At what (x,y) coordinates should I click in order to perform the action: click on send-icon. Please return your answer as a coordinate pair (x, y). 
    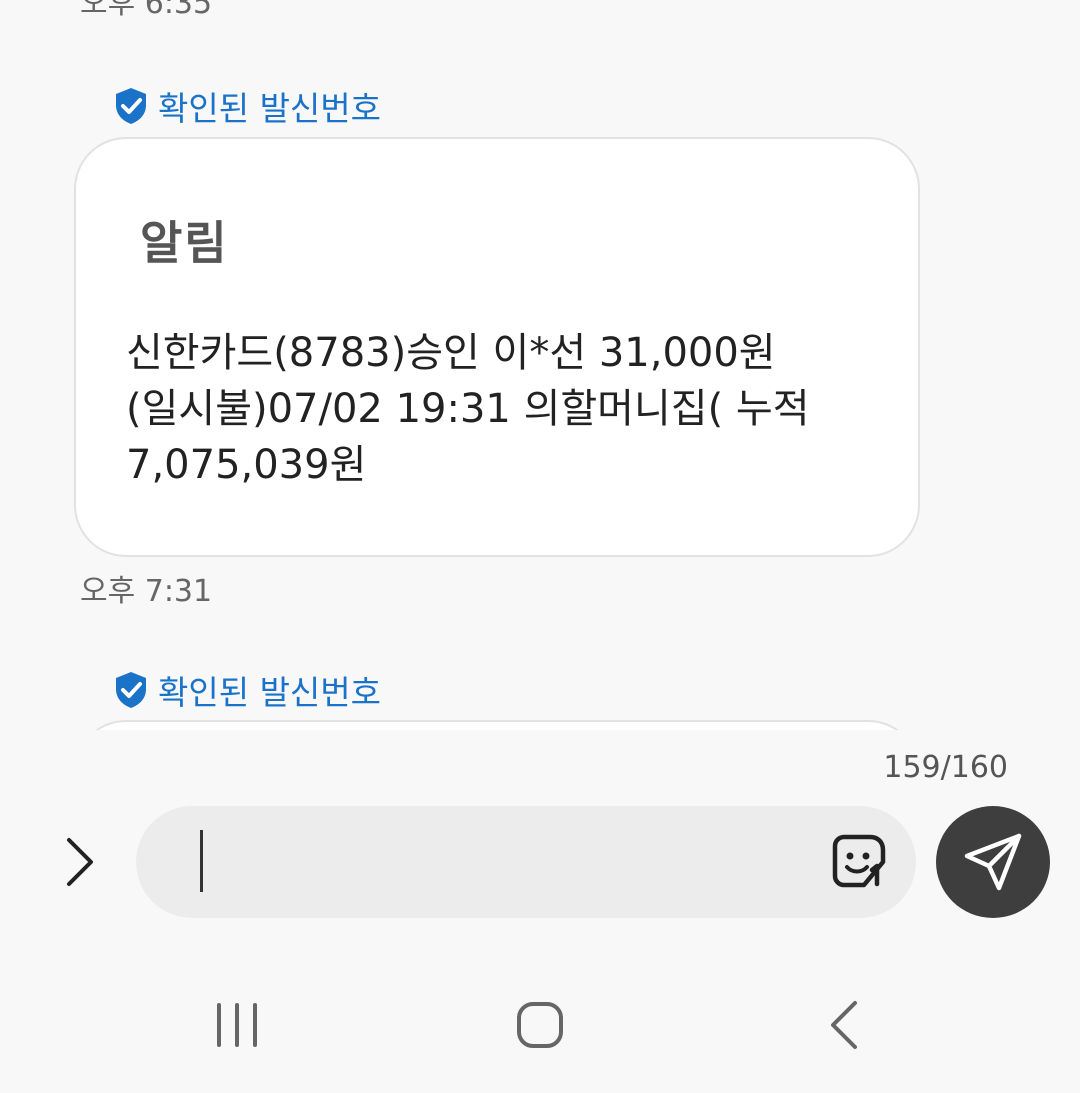
    Looking at the image, I should click on (993, 862).